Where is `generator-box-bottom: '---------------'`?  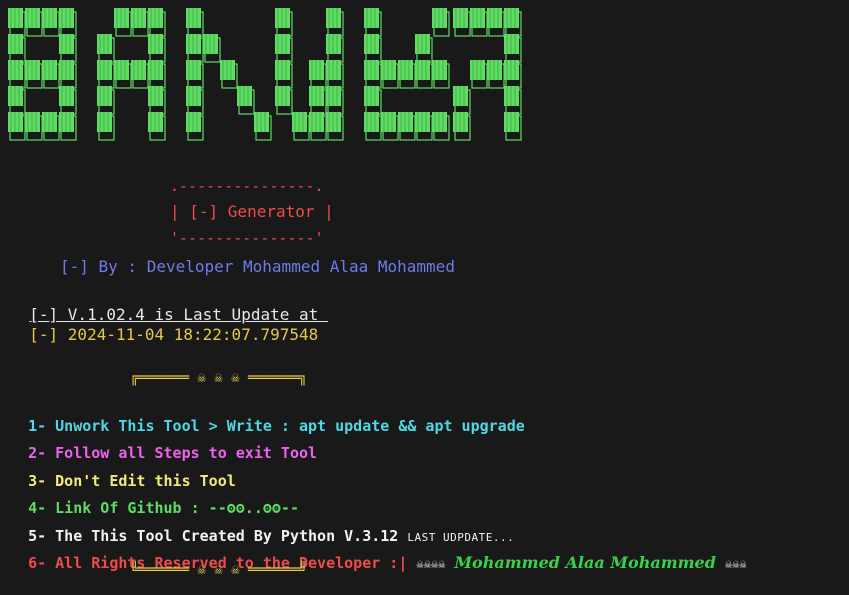
generator-box-bottom: '---------------' is located at coordinates (247, 238).